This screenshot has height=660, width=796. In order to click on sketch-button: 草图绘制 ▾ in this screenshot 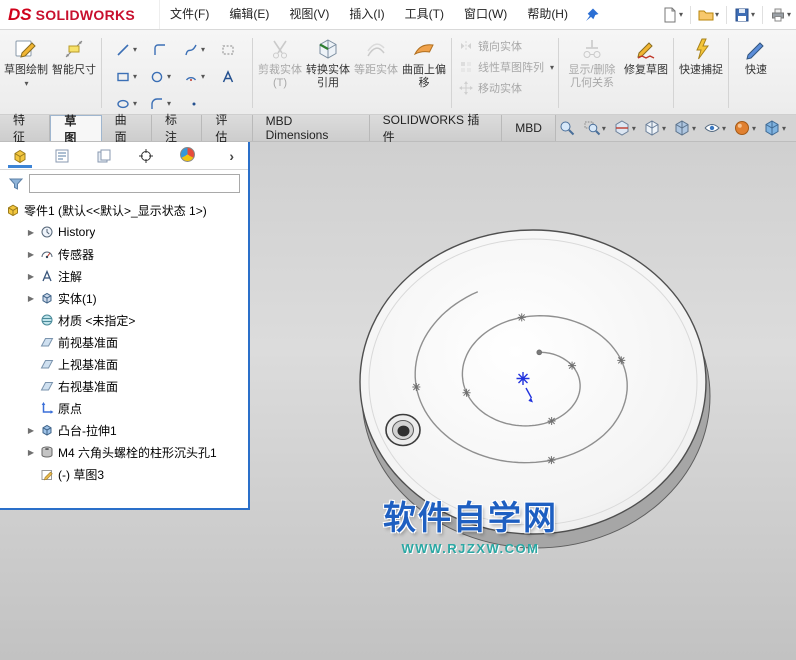, I will do `click(26, 73)`.